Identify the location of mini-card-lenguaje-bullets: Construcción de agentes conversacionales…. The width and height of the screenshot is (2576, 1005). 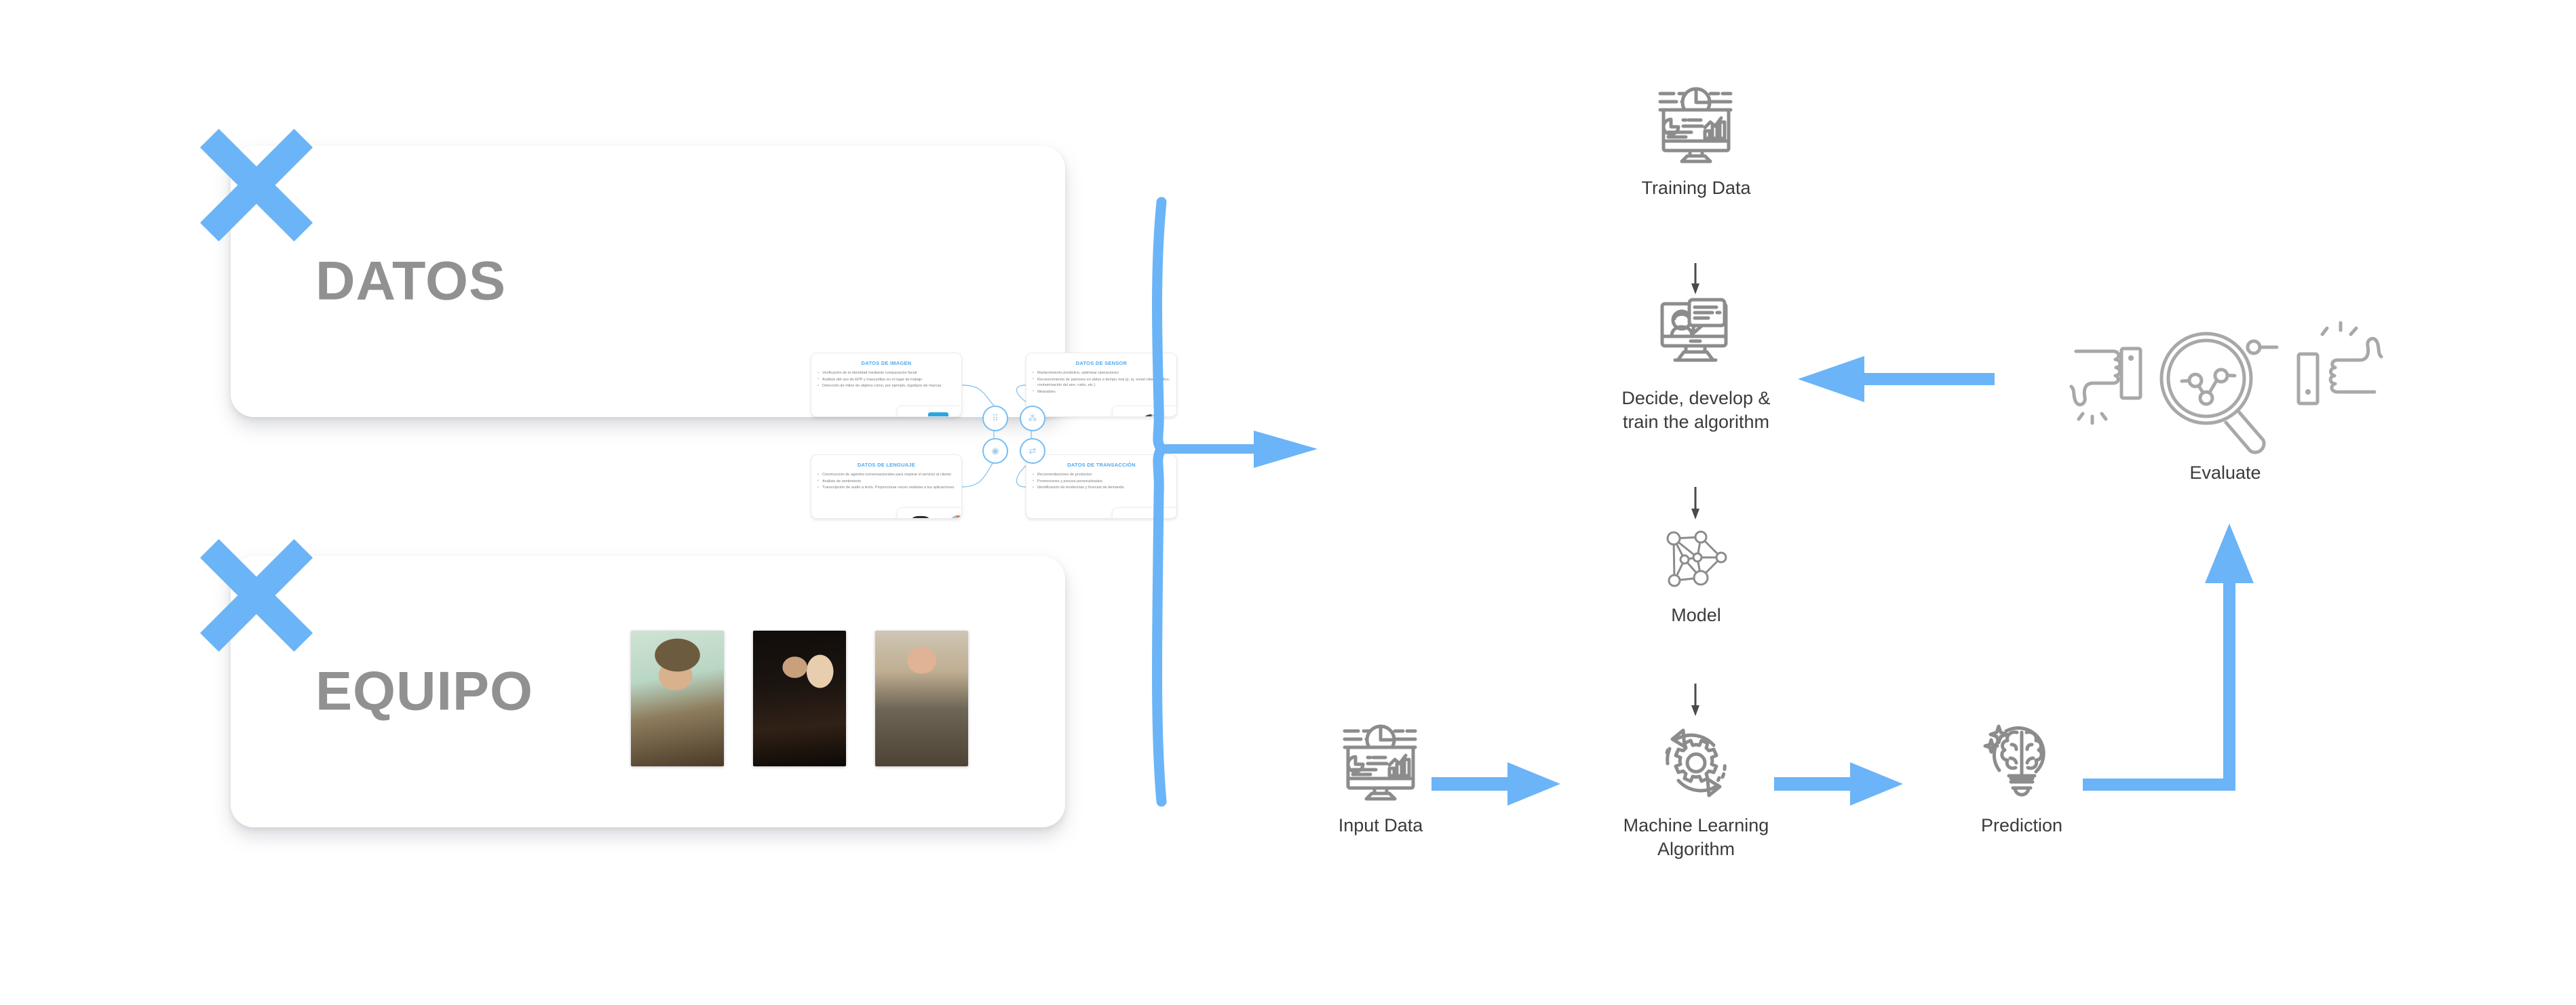
(886, 481).